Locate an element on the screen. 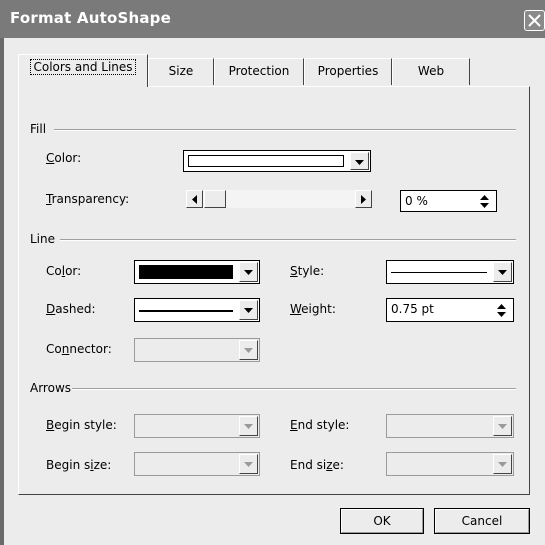 The height and width of the screenshot is (545, 545). fill-color-label: Color: is located at coordinates (64, 158).